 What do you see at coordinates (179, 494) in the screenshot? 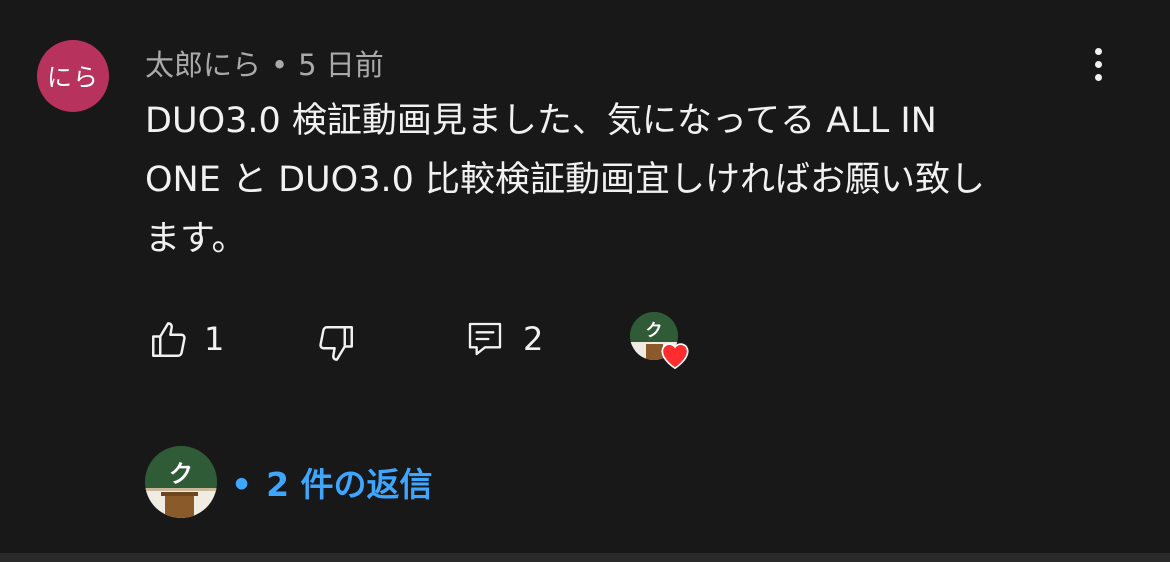
I see `avatar-desktop` at bounding box center [179, 494].